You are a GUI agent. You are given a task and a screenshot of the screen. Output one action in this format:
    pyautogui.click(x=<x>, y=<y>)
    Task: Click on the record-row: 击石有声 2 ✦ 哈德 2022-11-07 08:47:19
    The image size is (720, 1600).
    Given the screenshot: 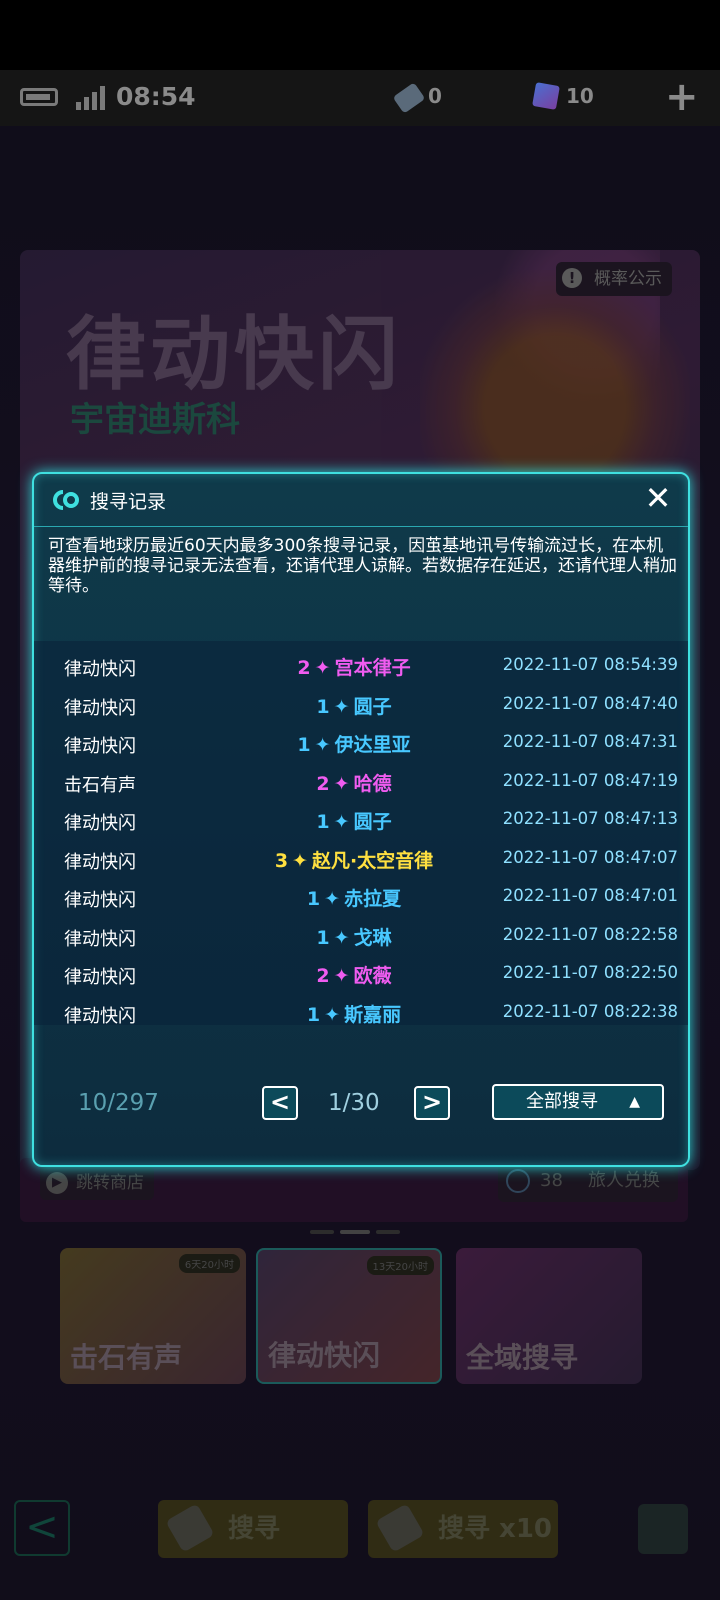 What is the action you would take?
    pyautogui.click(x=361, y=782)
    